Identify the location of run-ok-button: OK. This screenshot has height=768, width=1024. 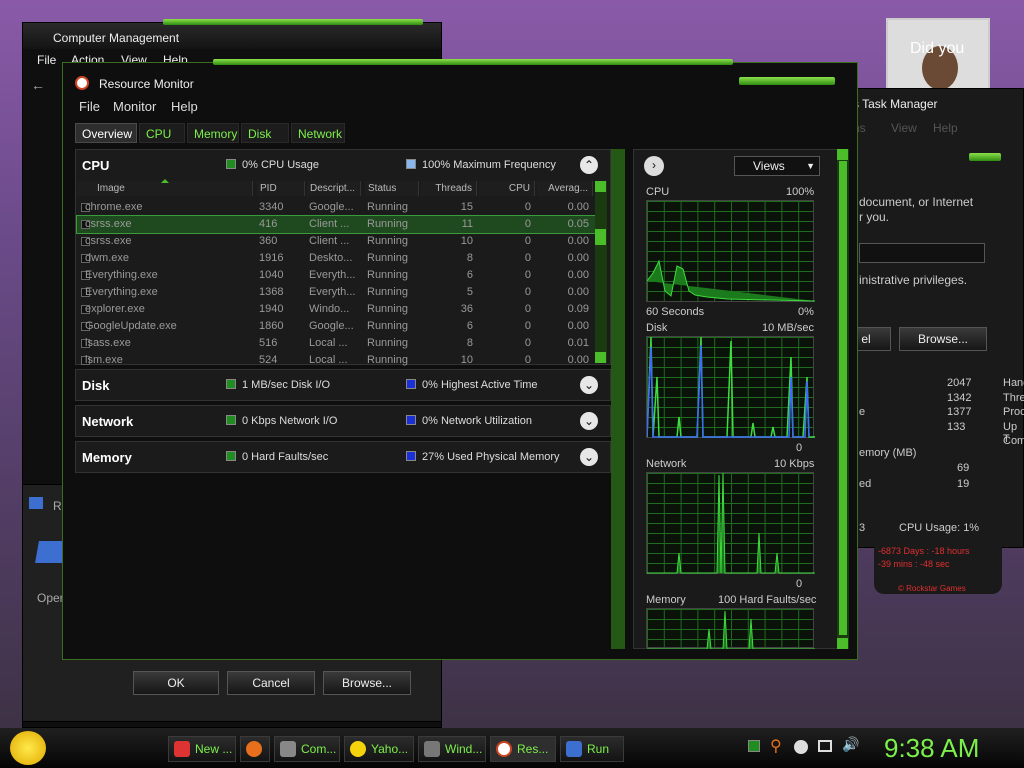
(176, 683).